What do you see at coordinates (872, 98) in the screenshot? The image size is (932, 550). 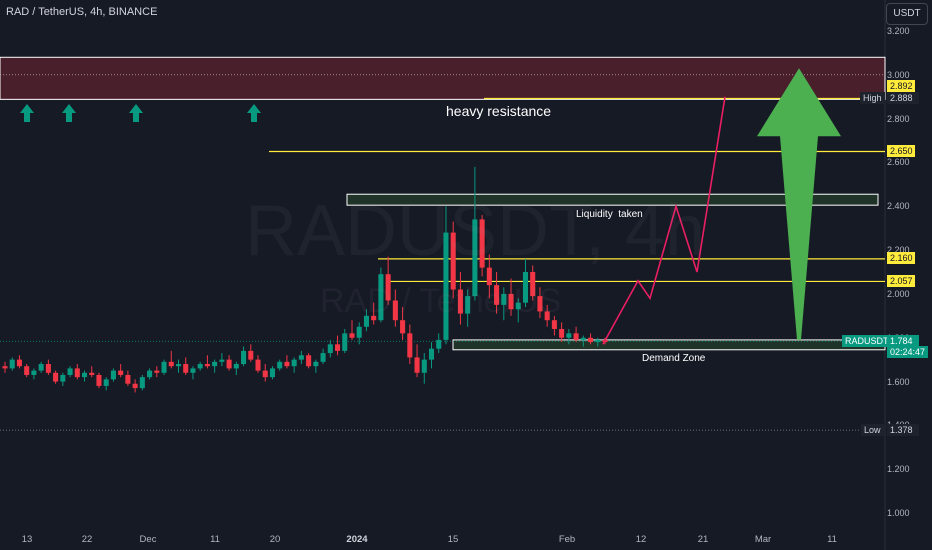 I see `high-label: High` at bounding box center [872, 98].